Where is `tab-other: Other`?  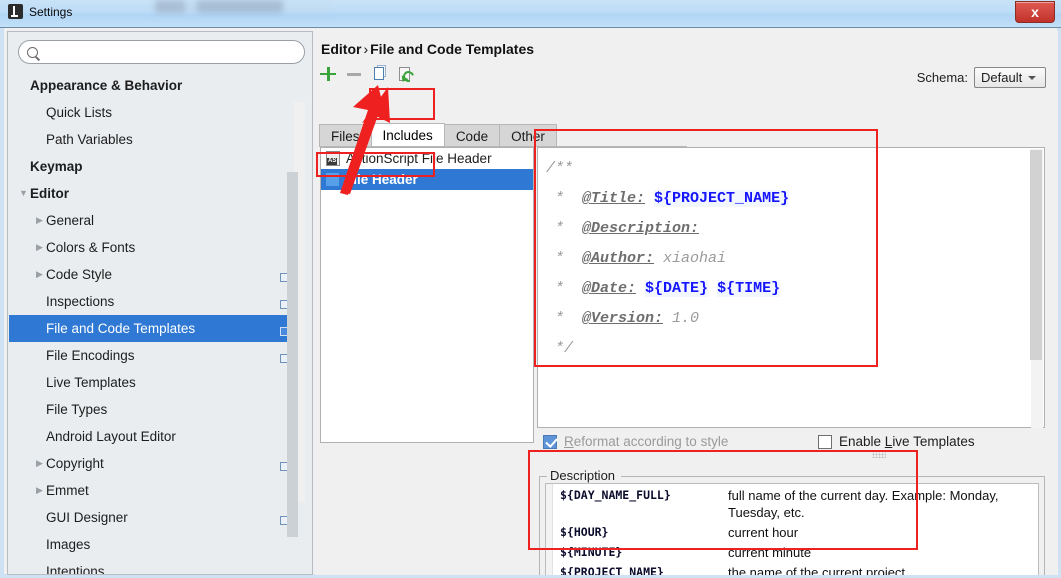
tab-other: Other is located at coordinates (528, 135).